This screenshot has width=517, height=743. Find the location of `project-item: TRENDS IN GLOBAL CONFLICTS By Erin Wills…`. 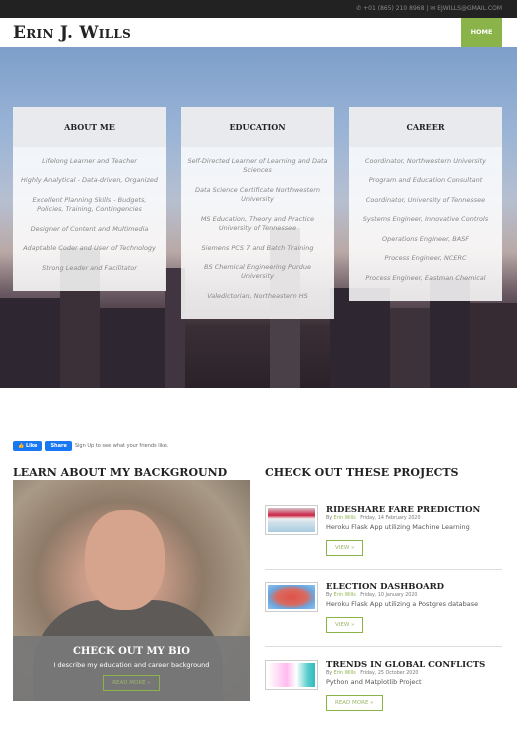

project-item: TRENDS IN GLOBAL CONFLICTS By Erin Wills… is located at coordinates (383, 695).